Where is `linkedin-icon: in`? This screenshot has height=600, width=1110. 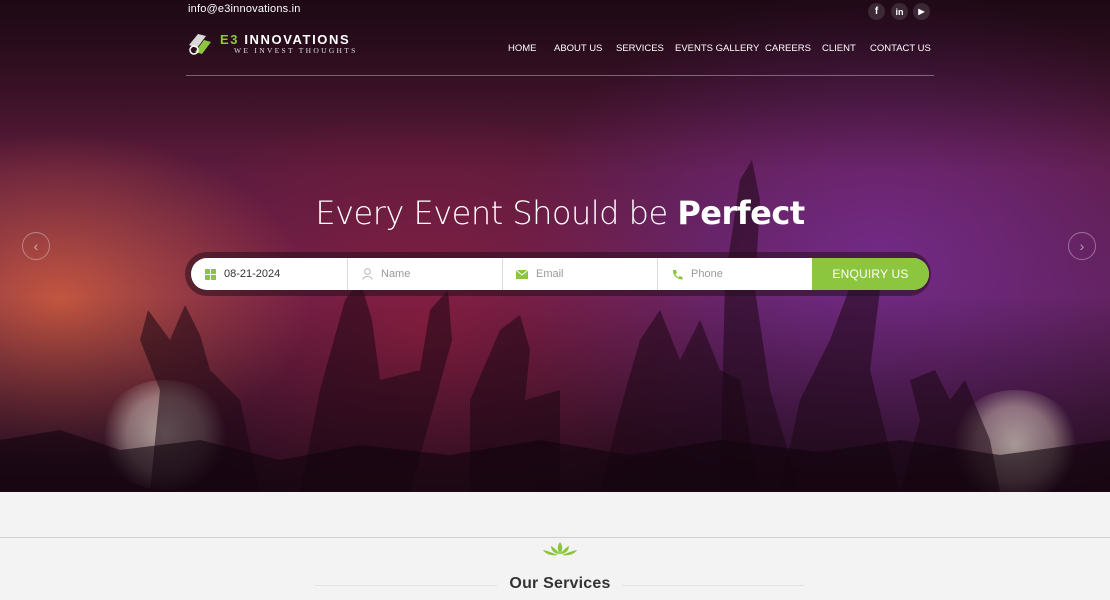
linkedin-icon: in is located at coordinates (899, 11).